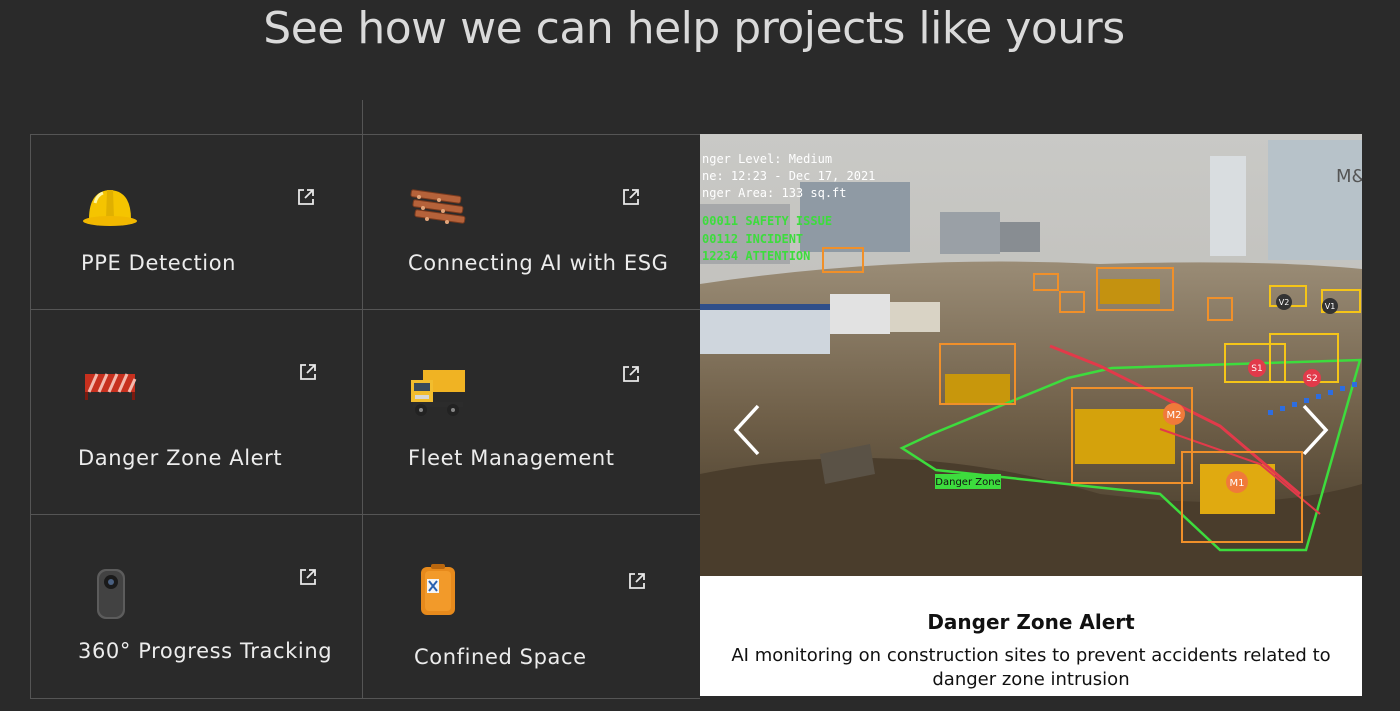 This screenshot has height=711, width=1400. Describe the element at coordinates (1315, 430) in the screenshot. I see `carousel-next-button` at that location.